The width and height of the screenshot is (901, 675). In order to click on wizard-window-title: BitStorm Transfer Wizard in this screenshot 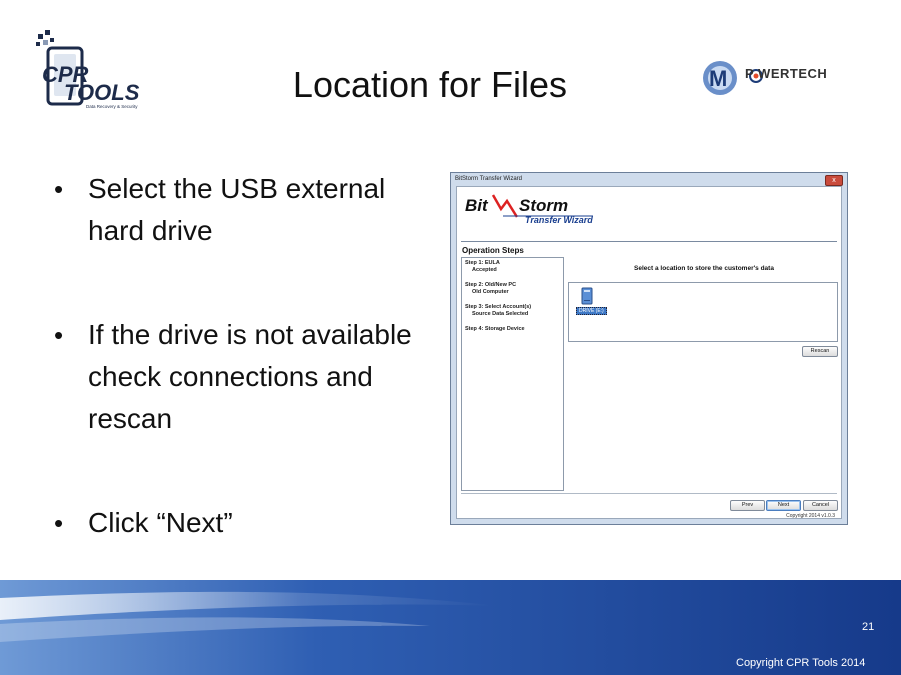, I will do `click(489, 179)`.